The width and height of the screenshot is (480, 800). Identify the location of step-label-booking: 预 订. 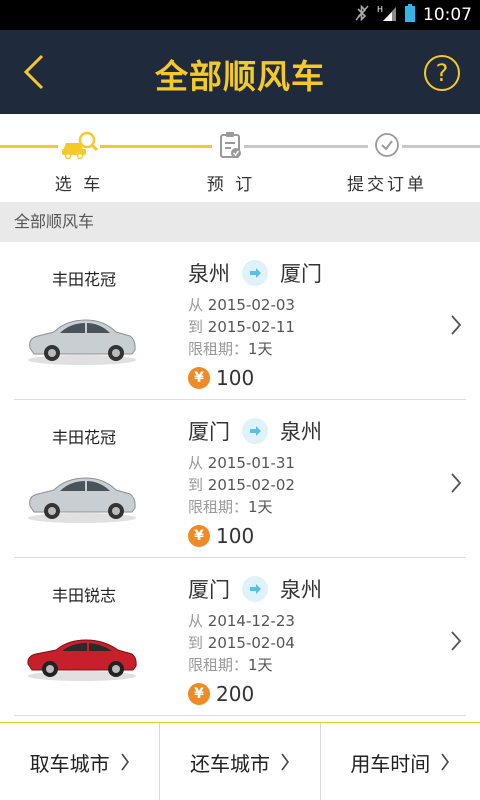
(231, 185).